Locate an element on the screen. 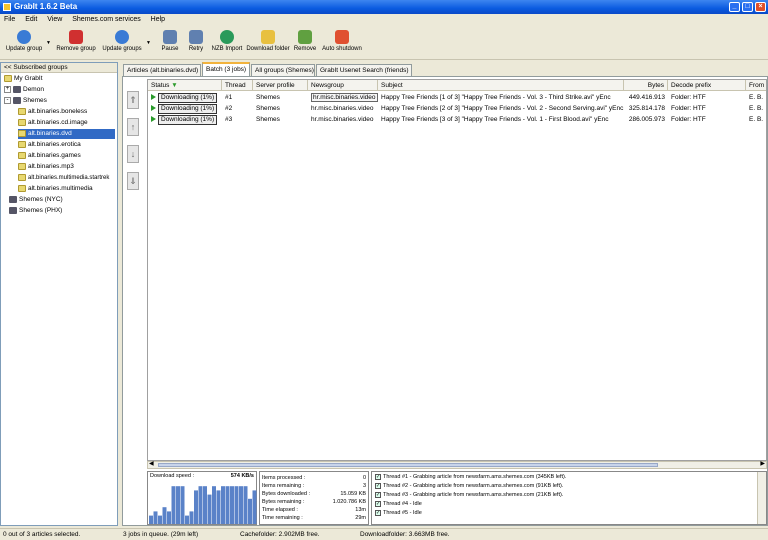  tree-item-group: alt.binaries.cd.image is located at coordinates (53, 123).